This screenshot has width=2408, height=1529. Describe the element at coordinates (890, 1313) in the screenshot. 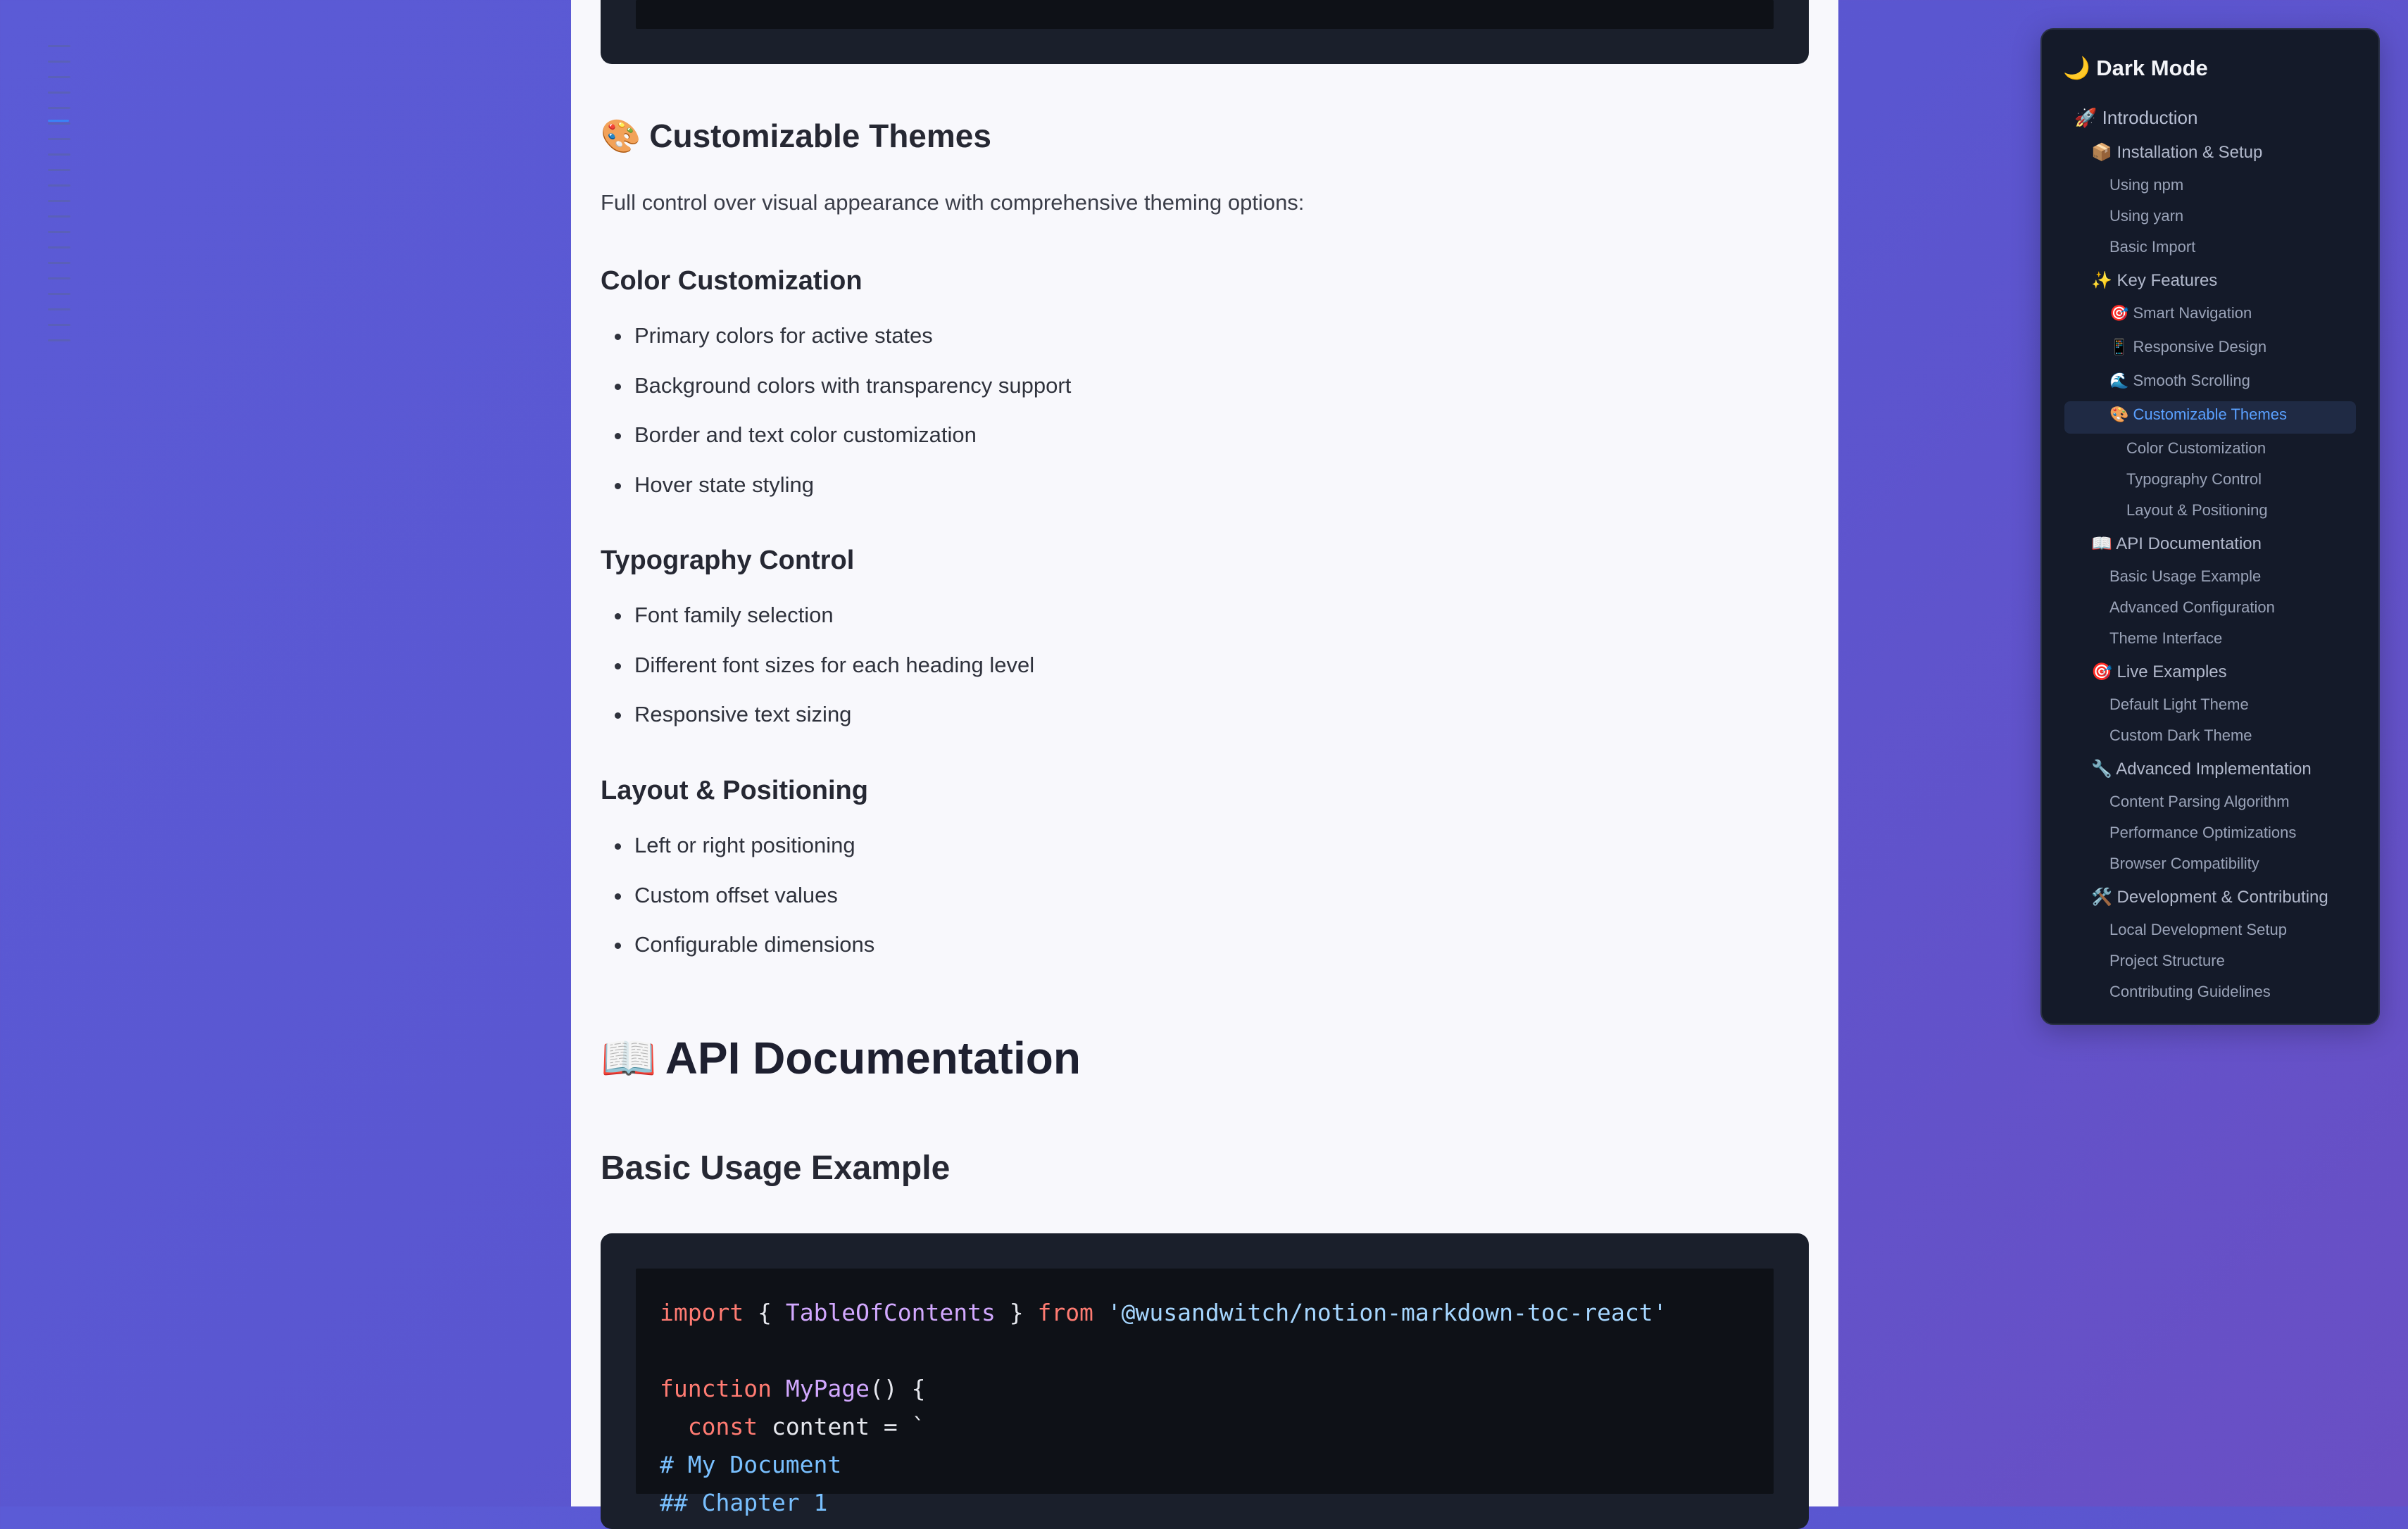

I see `code-token: TableOfContents` at that location.